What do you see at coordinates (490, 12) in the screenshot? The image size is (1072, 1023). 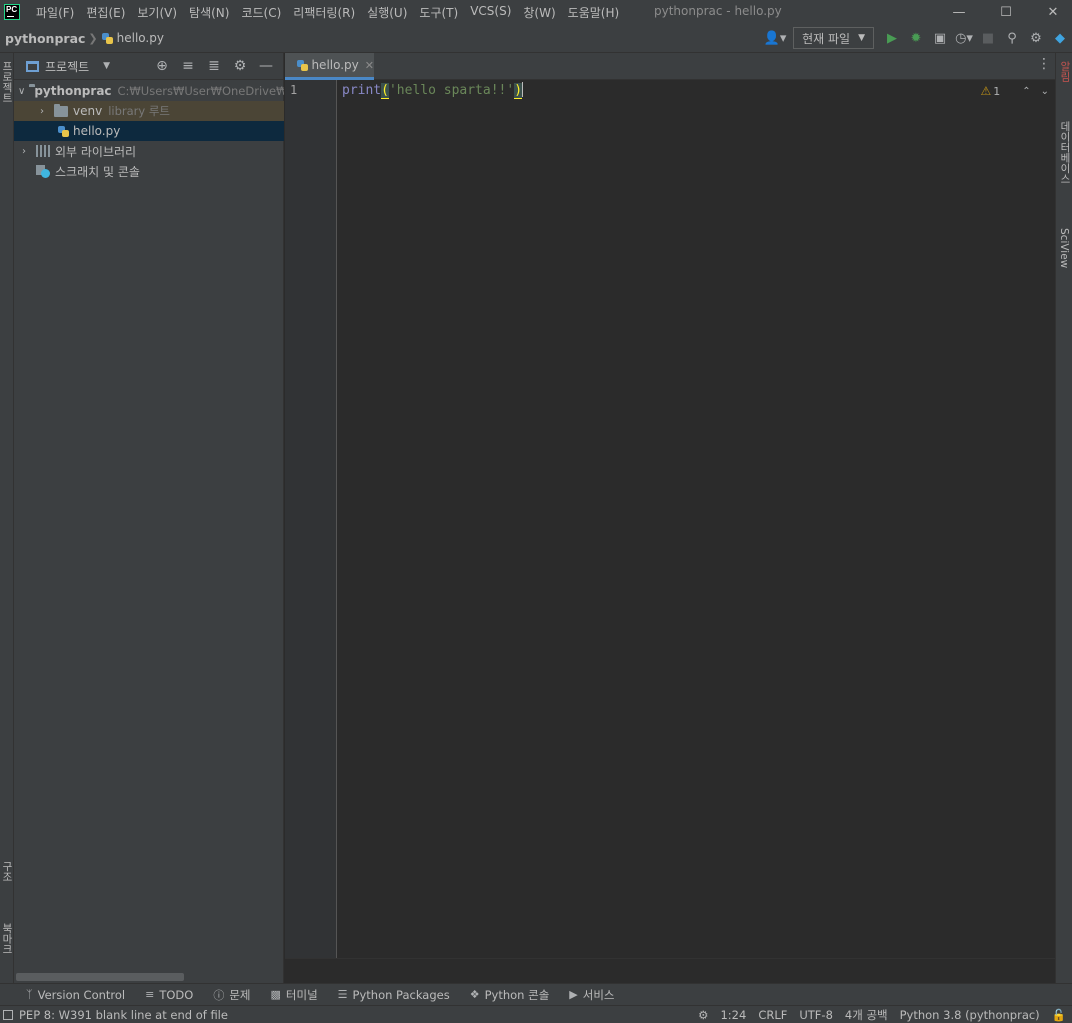 I see `menu-vcs: VCS(S)` at bounding box center [490, 12].